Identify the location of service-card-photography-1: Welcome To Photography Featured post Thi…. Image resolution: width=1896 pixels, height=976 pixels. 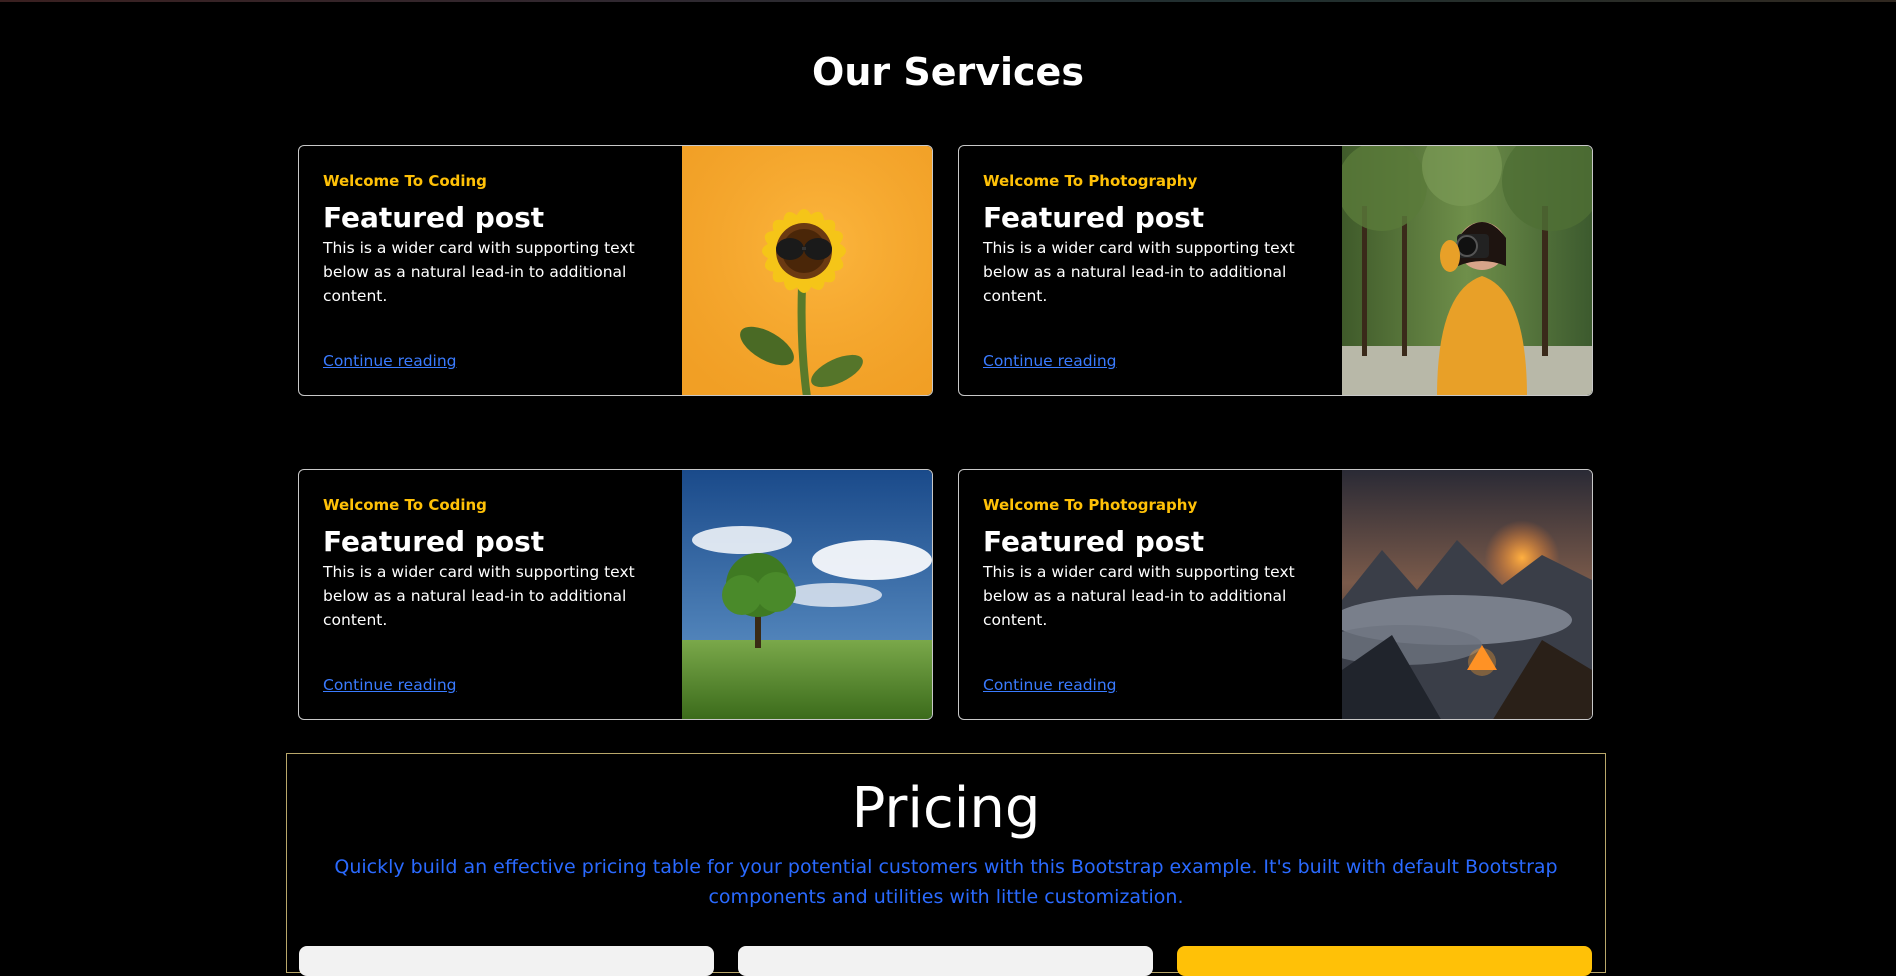
(1275, 270).